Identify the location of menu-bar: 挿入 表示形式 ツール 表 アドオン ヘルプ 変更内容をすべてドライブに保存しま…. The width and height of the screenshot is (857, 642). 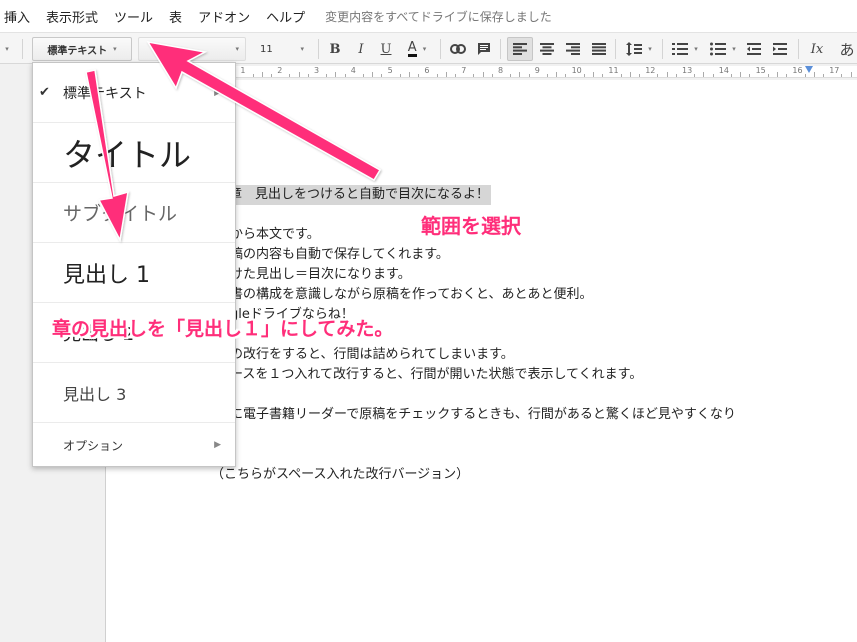
(428, 16).